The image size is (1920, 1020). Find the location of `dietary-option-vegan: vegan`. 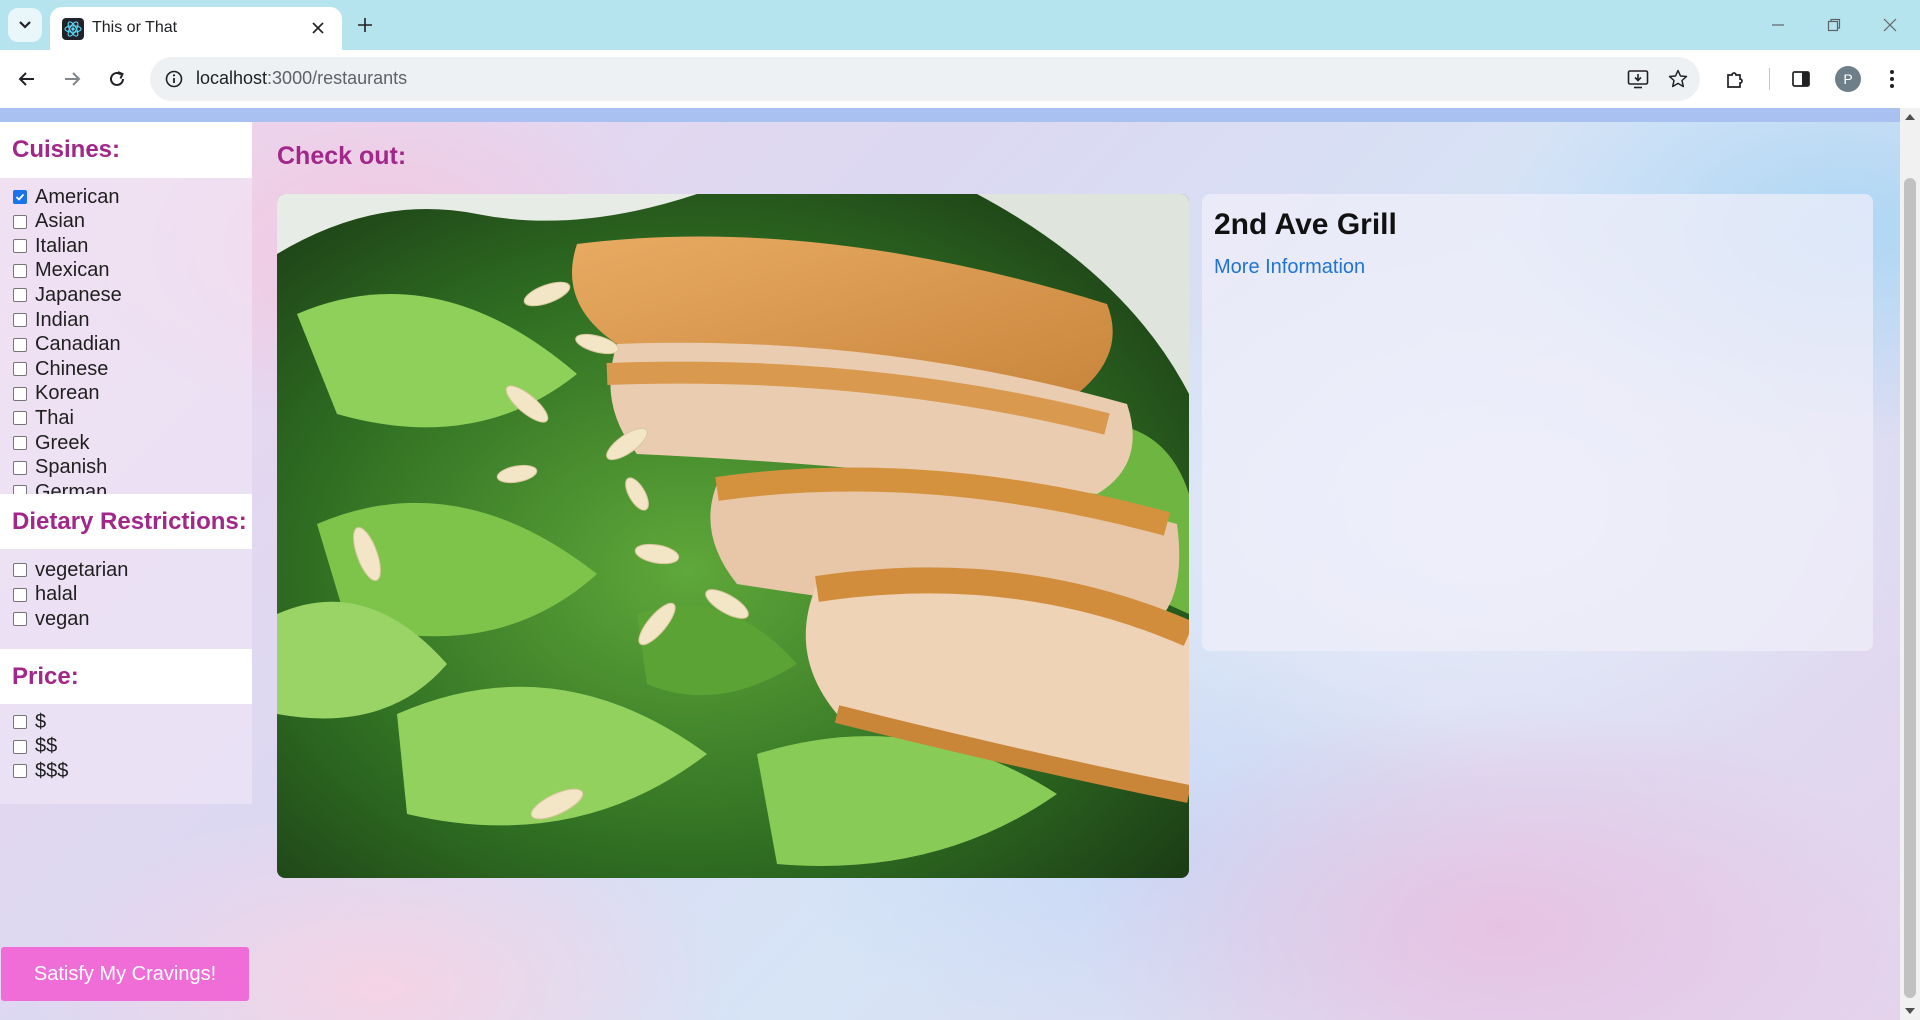

dietary-option-vegan: vegan is located at coordinates (51, 619).